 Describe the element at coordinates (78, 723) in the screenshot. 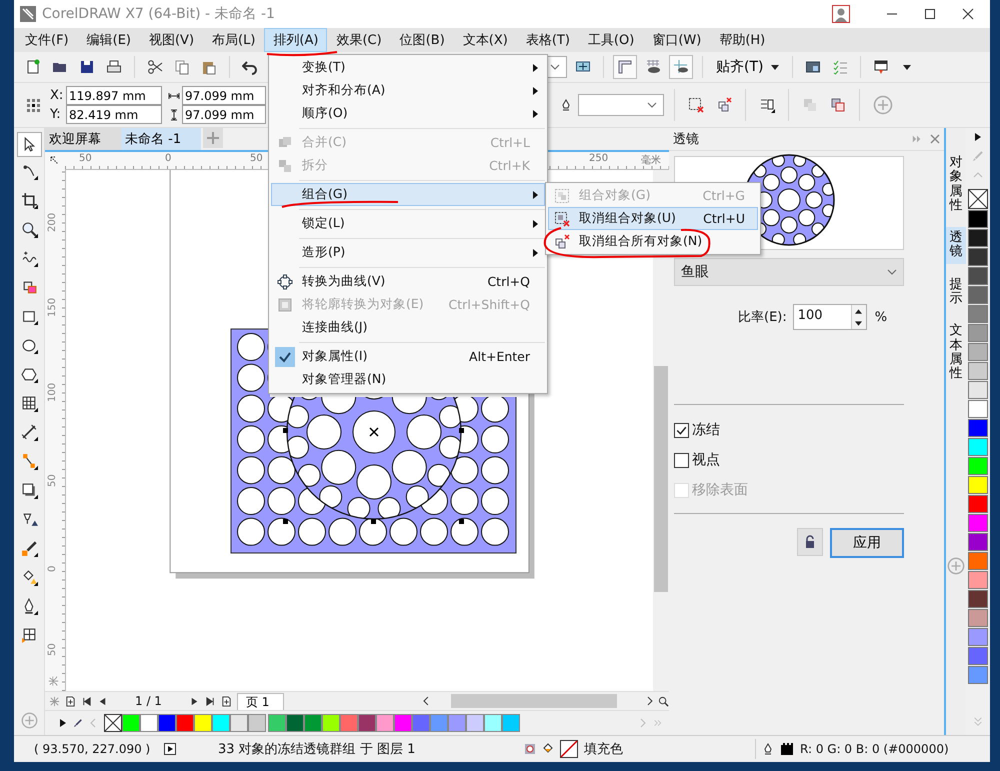

I see `eyedropper-icon` at that location.